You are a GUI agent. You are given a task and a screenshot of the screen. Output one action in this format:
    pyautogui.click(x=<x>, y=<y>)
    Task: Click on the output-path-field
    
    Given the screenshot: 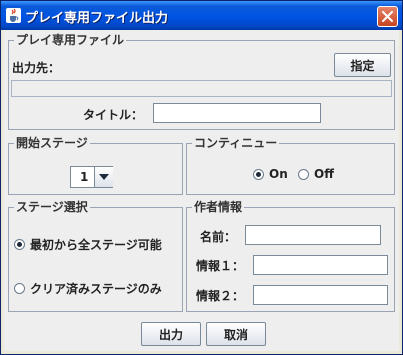 What is the action you would take?
    pyautogui.click(x=201, y=88)
    